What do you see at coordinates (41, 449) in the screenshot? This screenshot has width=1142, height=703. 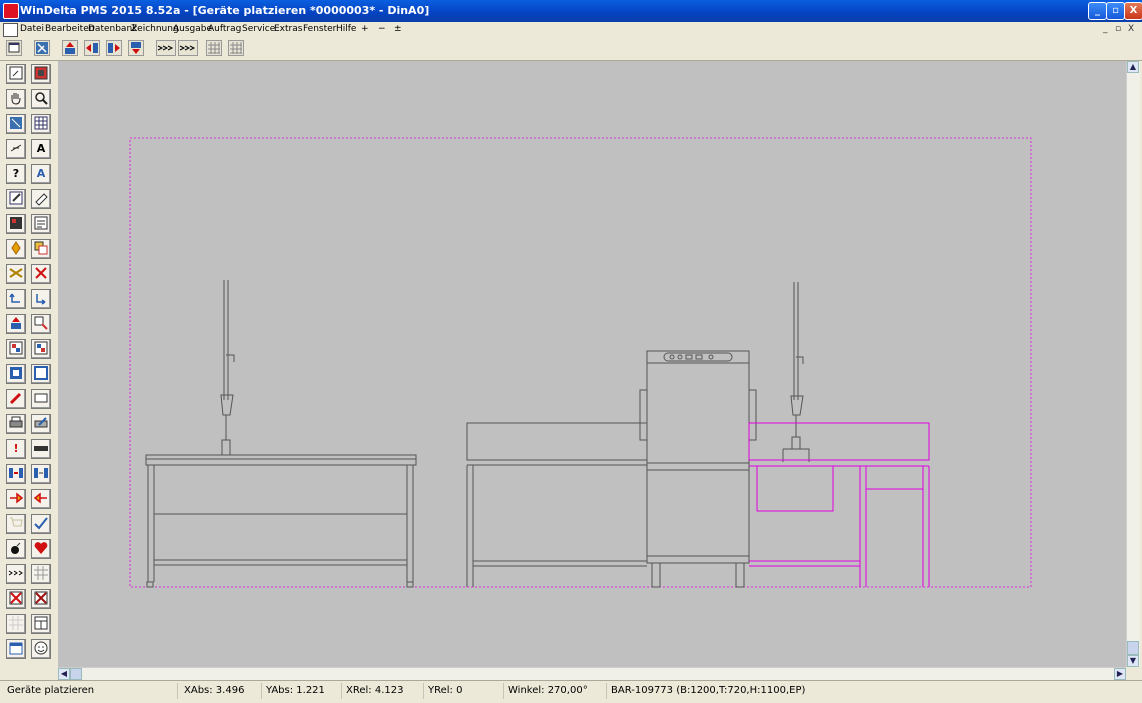 I see `ruler-tool-button` at bounding box center [41, 449].